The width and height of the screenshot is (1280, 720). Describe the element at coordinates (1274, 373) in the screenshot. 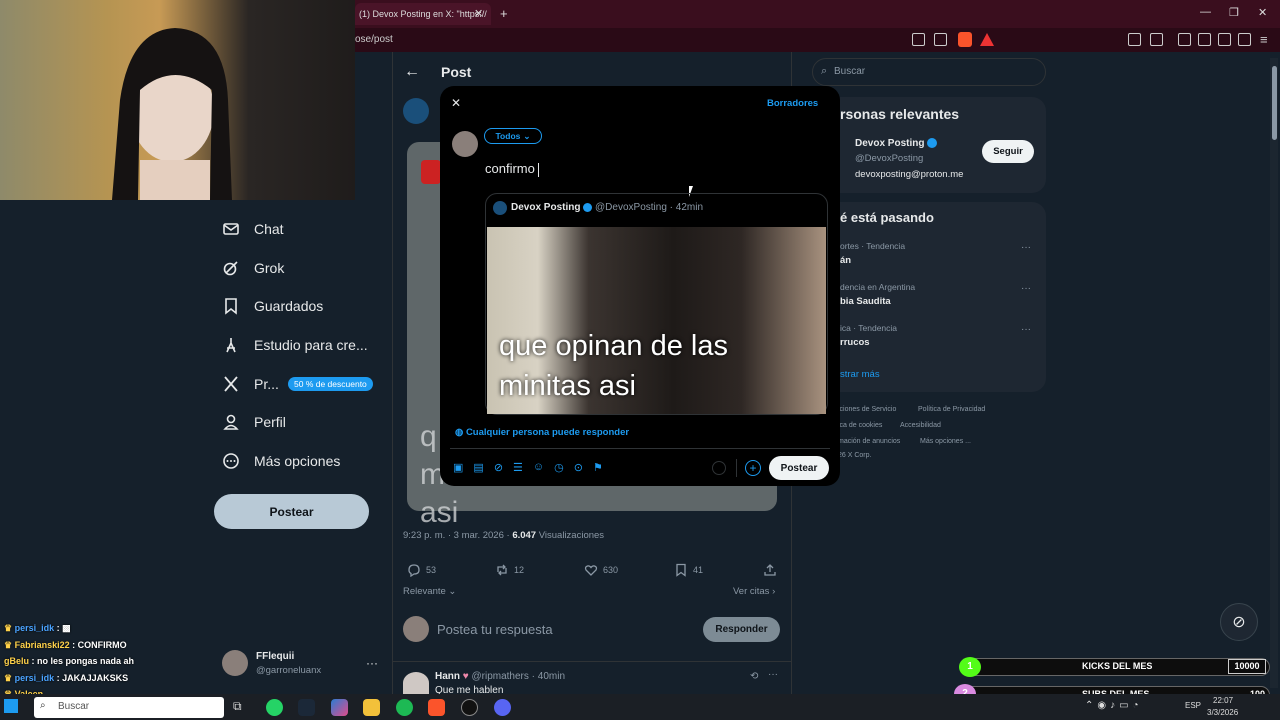

I see `scrollbar` at that location.